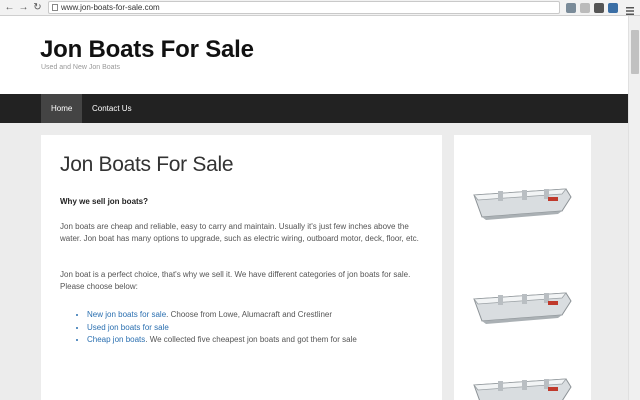 This screenshot has width=640, height=400. Describe the element at coordinates (147, 50) in the screenshot. I see `site-title: Jon Boats For Sale` at that location.